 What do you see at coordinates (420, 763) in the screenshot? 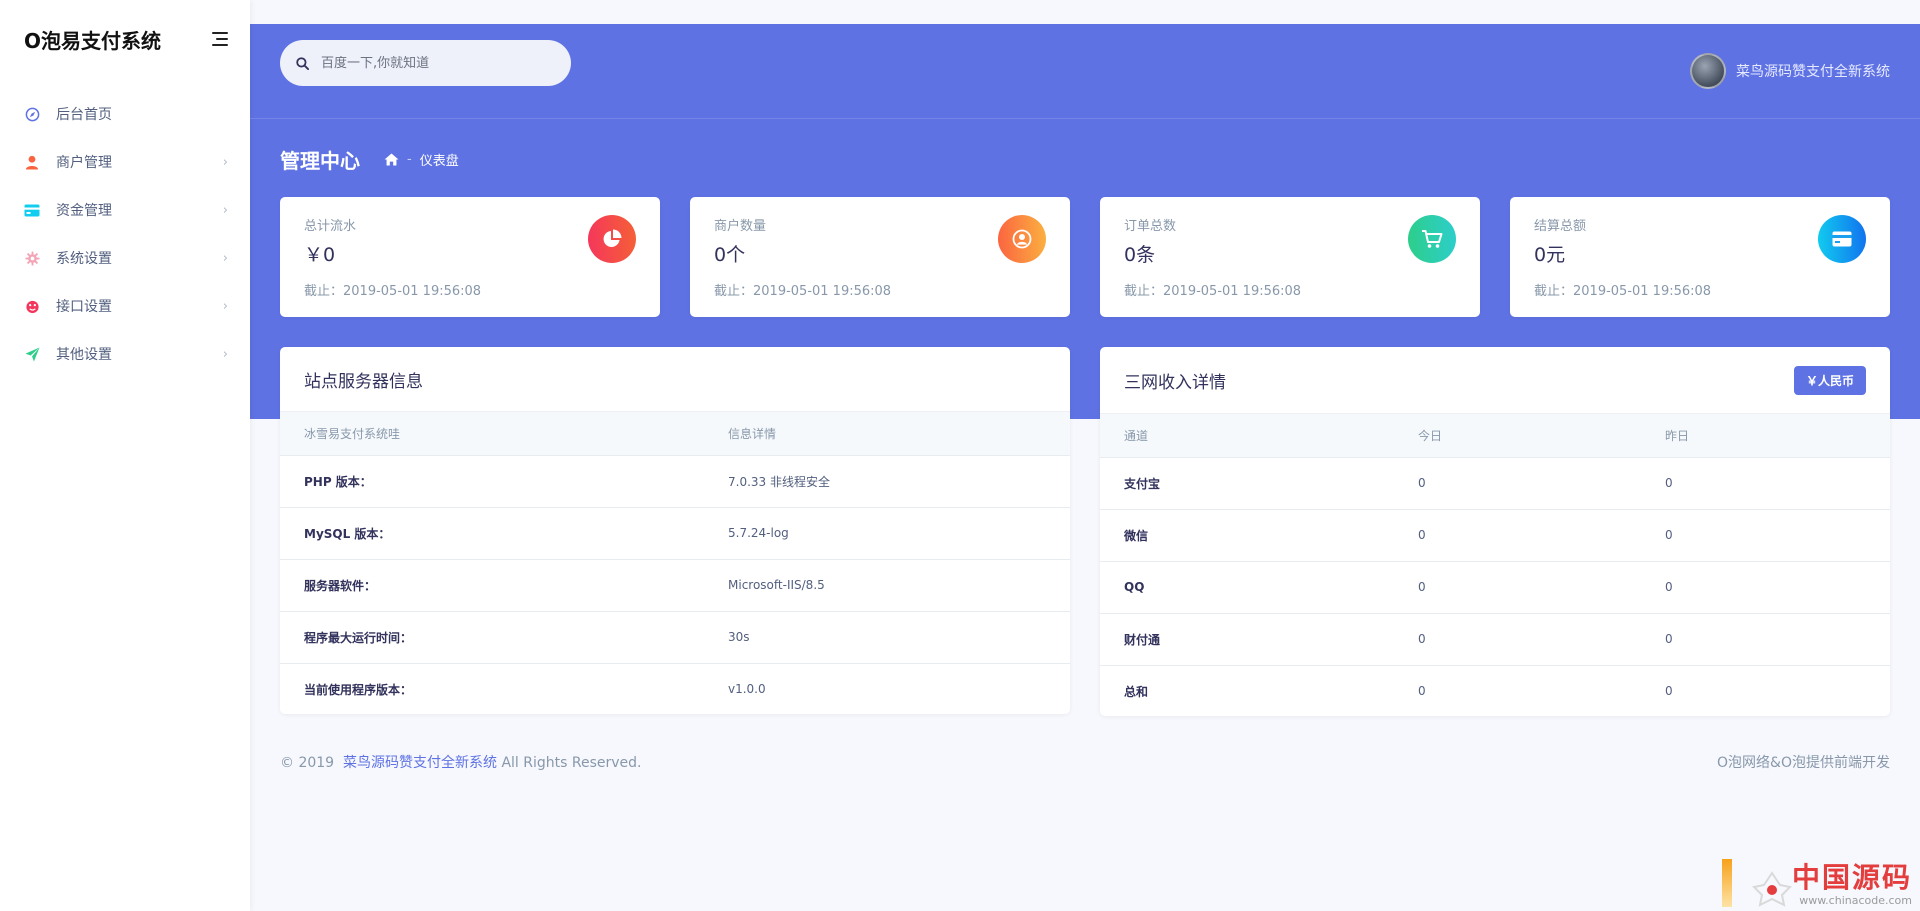
I see `footer-link: 菜鸟源码赞支付全新系统` at bounding box center [420, 763].